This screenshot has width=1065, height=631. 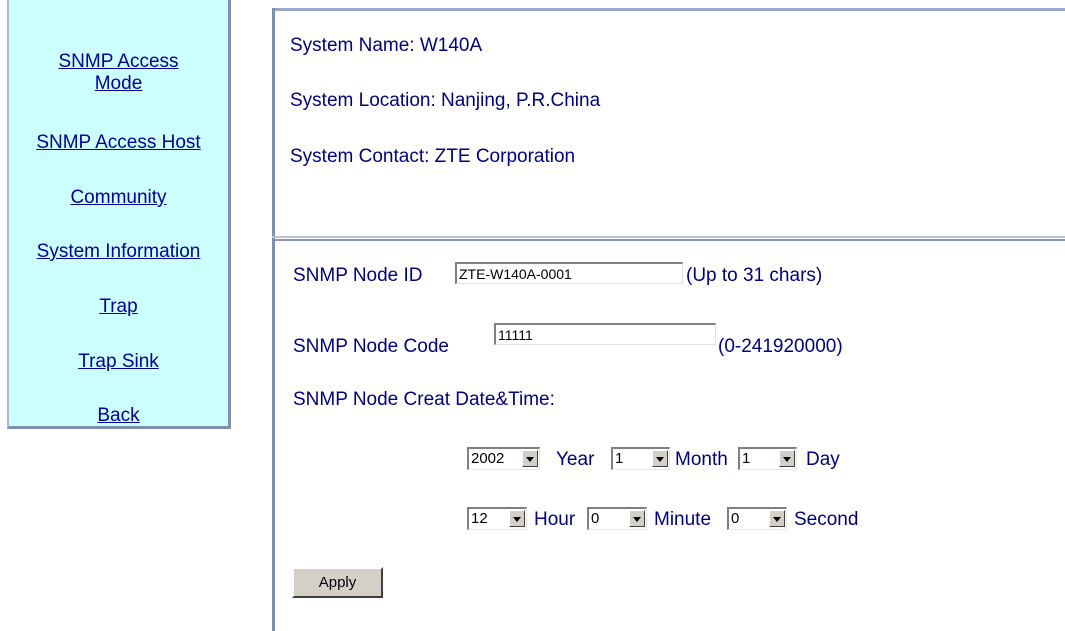 I want to click on second-label: Second, so click(x=826, y=519).